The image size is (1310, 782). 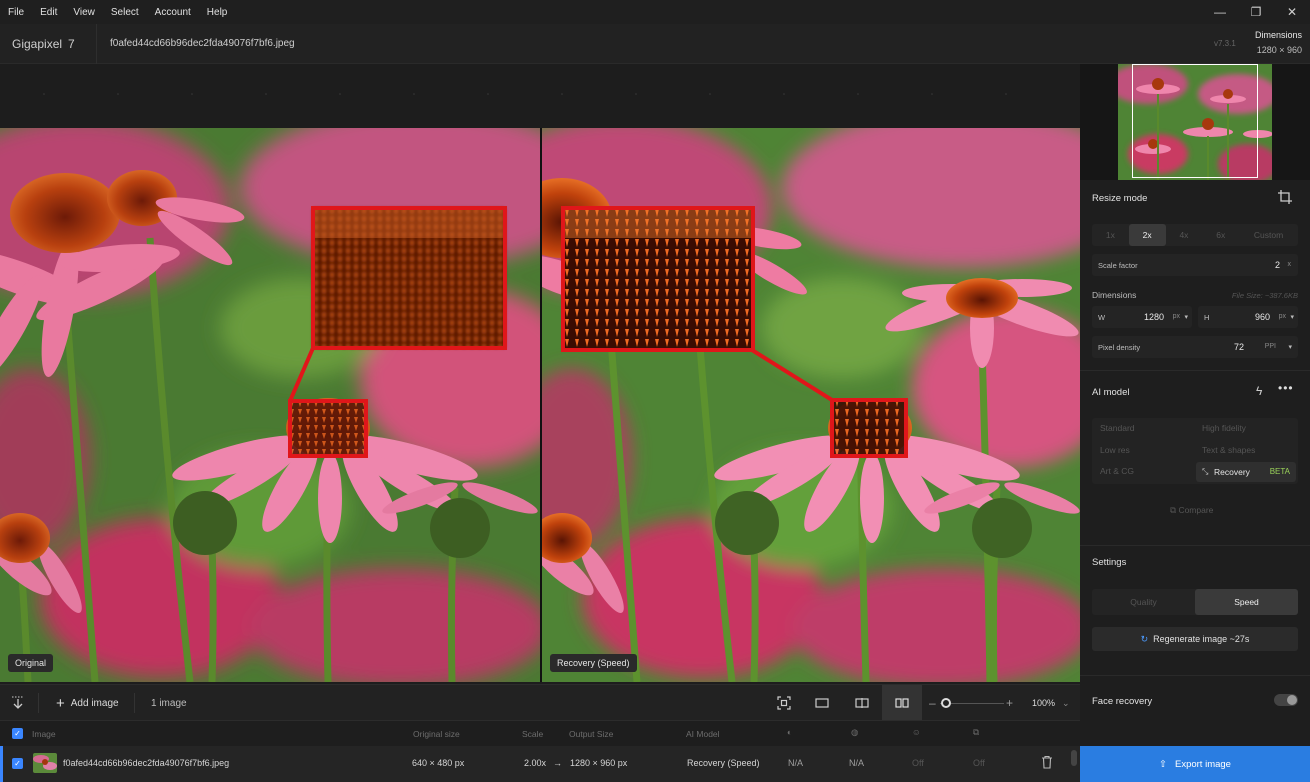 I want to click on split-view-button, so click(x=862, y=703).